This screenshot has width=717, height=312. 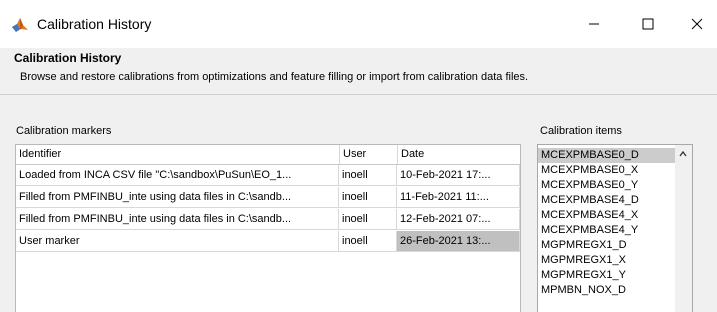 I want to click on list-item: MGPMREGX1_D, so click(x=606, y=245).